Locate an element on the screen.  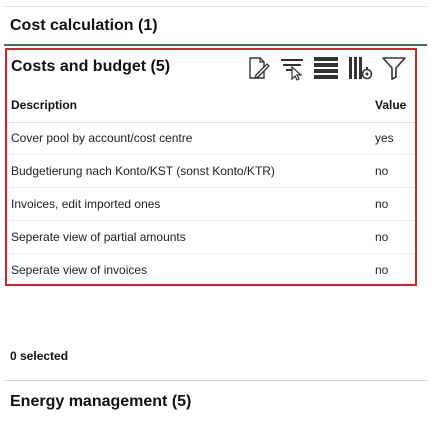
filter-icon is located at coordinates (394, 68).